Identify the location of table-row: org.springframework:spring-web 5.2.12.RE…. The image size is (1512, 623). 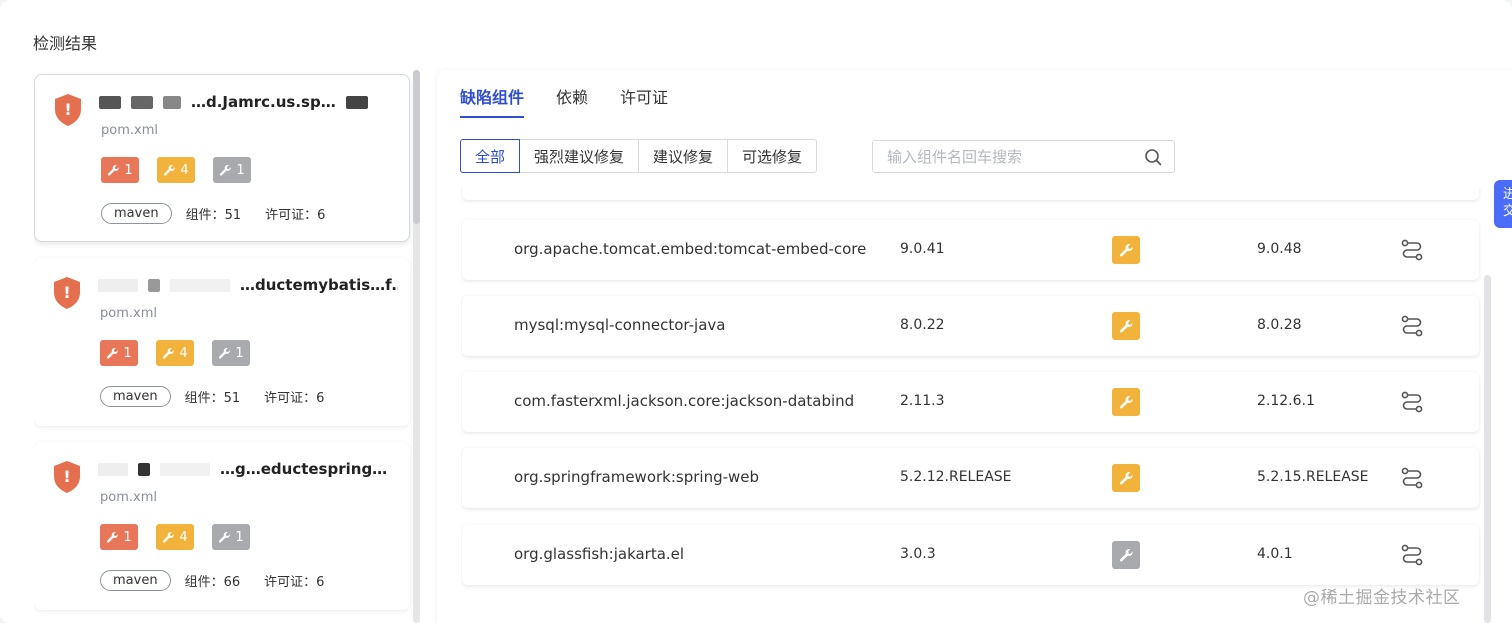
(970, 478).